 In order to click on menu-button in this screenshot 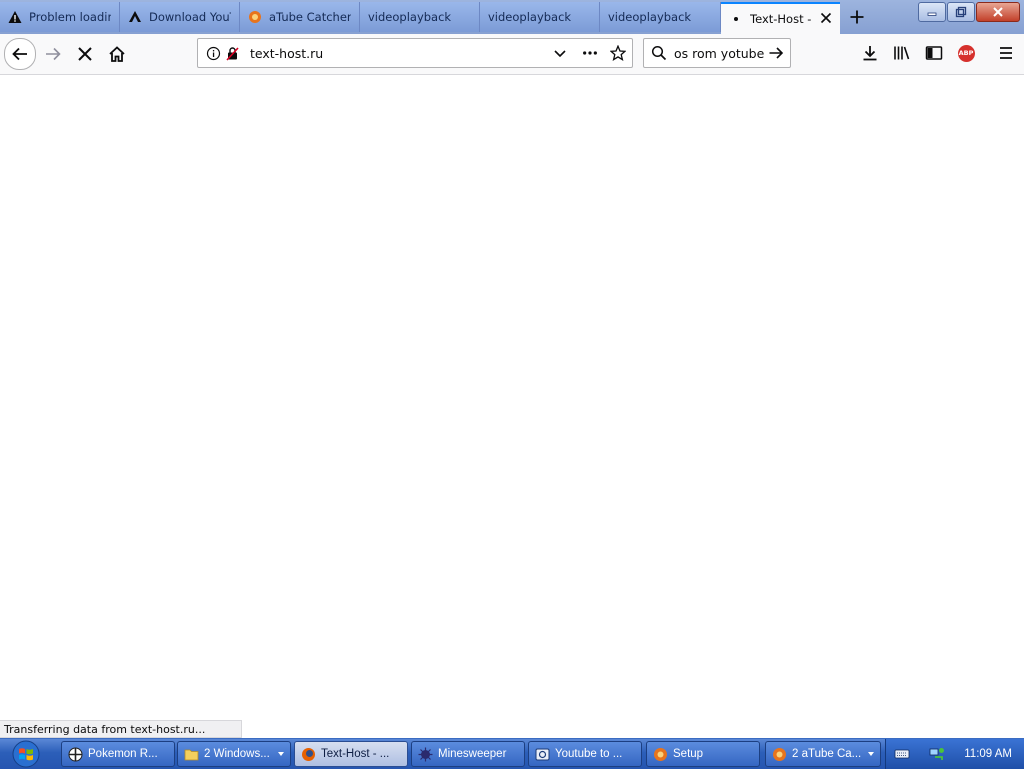, I will do `click(1006, 53)`.